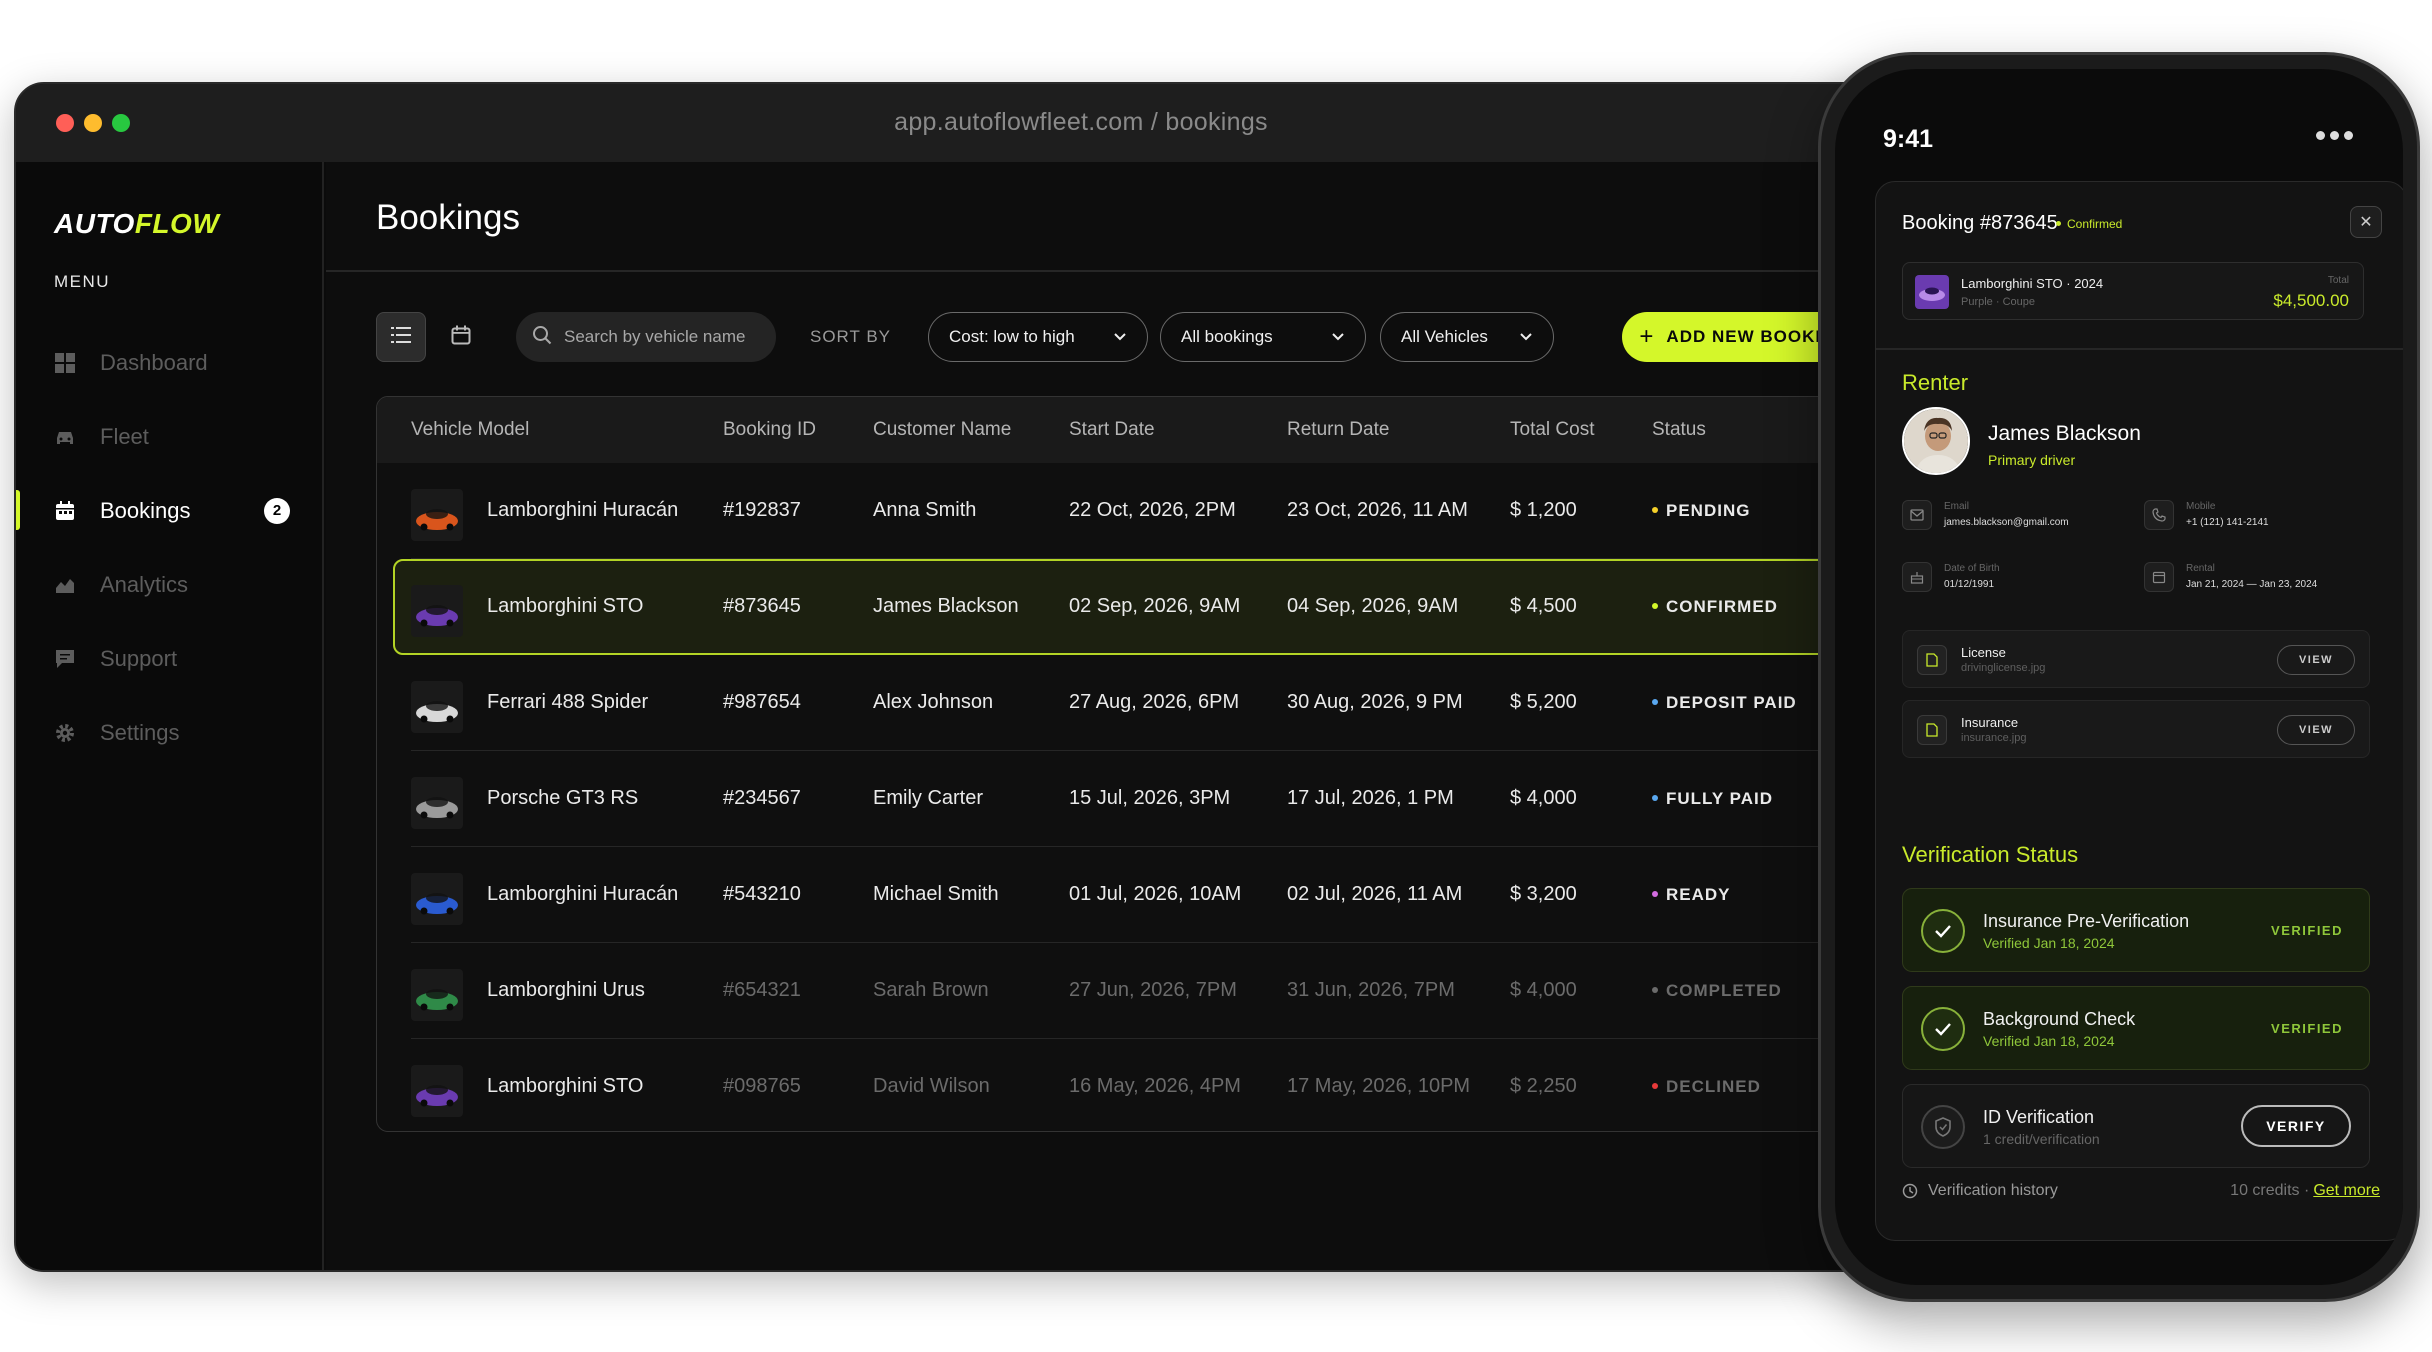 The image size is (2432, 1352). What do you see at coordinates (1155, 894) in the screenshot?
I see `start-date: 01 Jul, 2026, 10AM` at bounding box center [1155, 894].